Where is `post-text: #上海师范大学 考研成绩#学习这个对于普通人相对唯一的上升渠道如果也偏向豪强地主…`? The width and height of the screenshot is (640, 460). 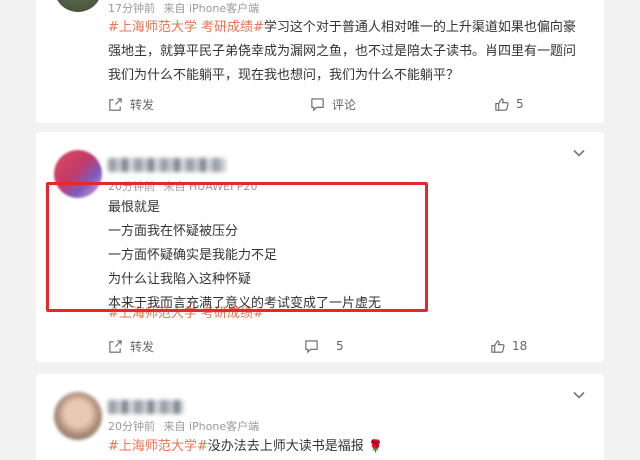 post-text: #上海师范大学 考研成绩#学习这个对于普通人相对唯一的上升渠道如果也偏向豪强地主… is located at coordinates (345, 52).